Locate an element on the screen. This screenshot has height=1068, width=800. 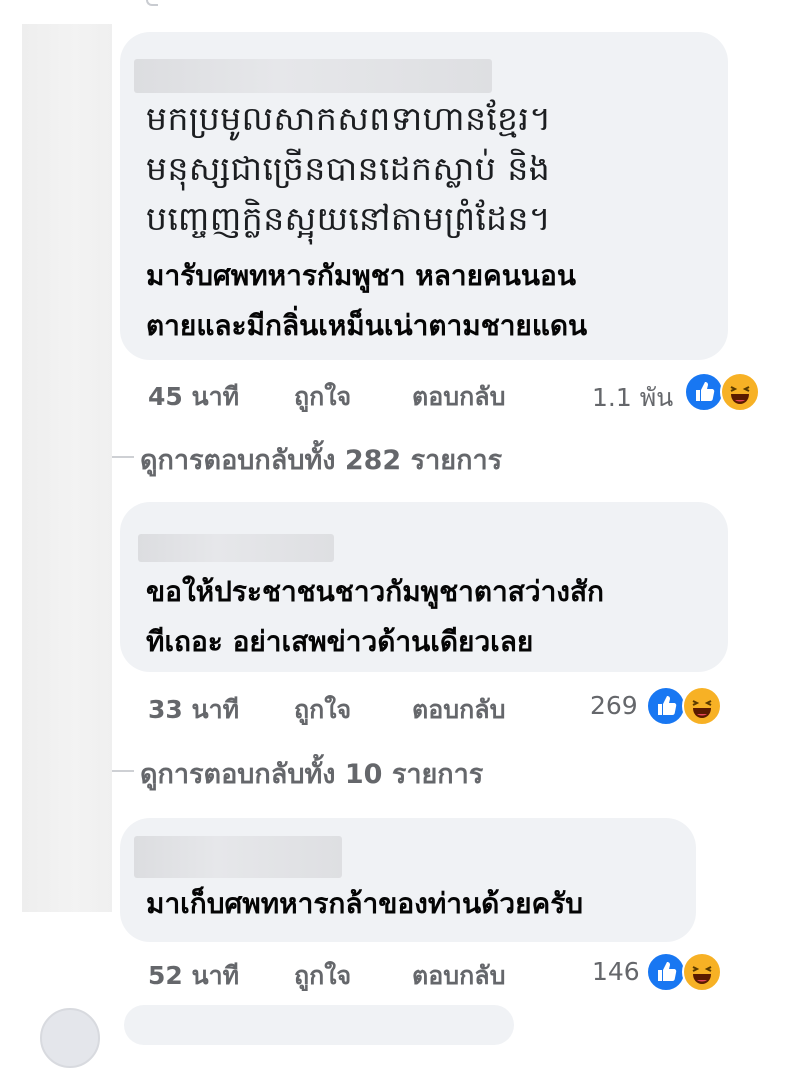
comment-bubble-3: มาเก็บศพทหารกล้าของท่านด้วยครับ is located at coordinates (408, 880).